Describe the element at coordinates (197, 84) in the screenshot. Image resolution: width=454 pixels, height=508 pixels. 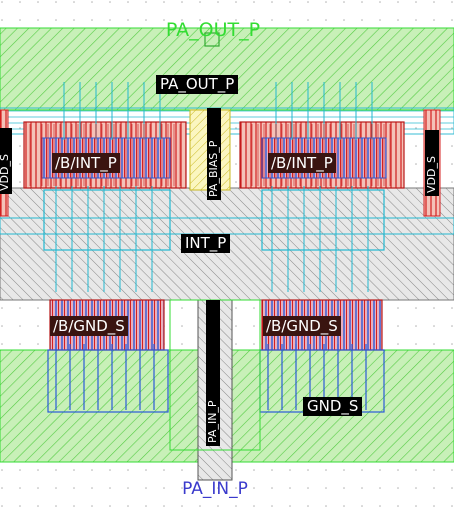
I see `net-label-pa-out: PA_OUT_P` at that location.